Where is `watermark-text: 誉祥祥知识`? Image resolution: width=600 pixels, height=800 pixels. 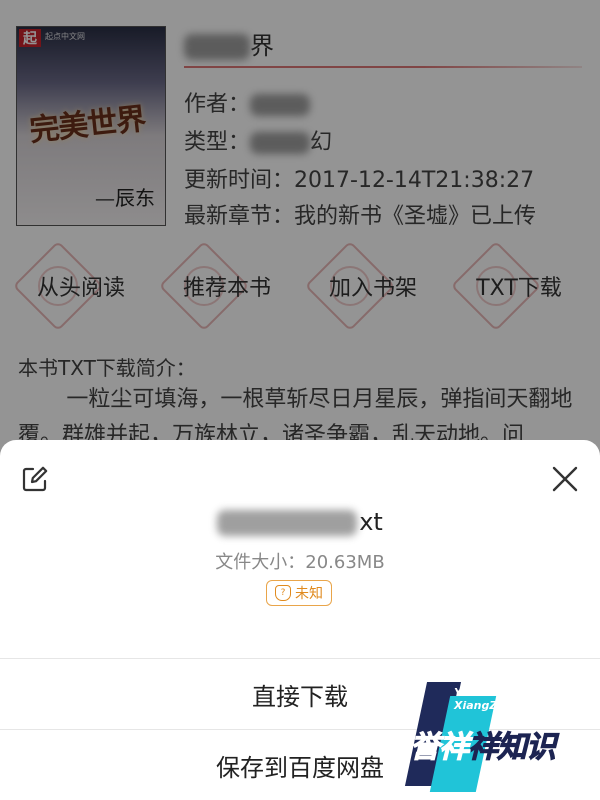 watermark-text: 誉祥祥知识 is located at coordinates (483, 744).